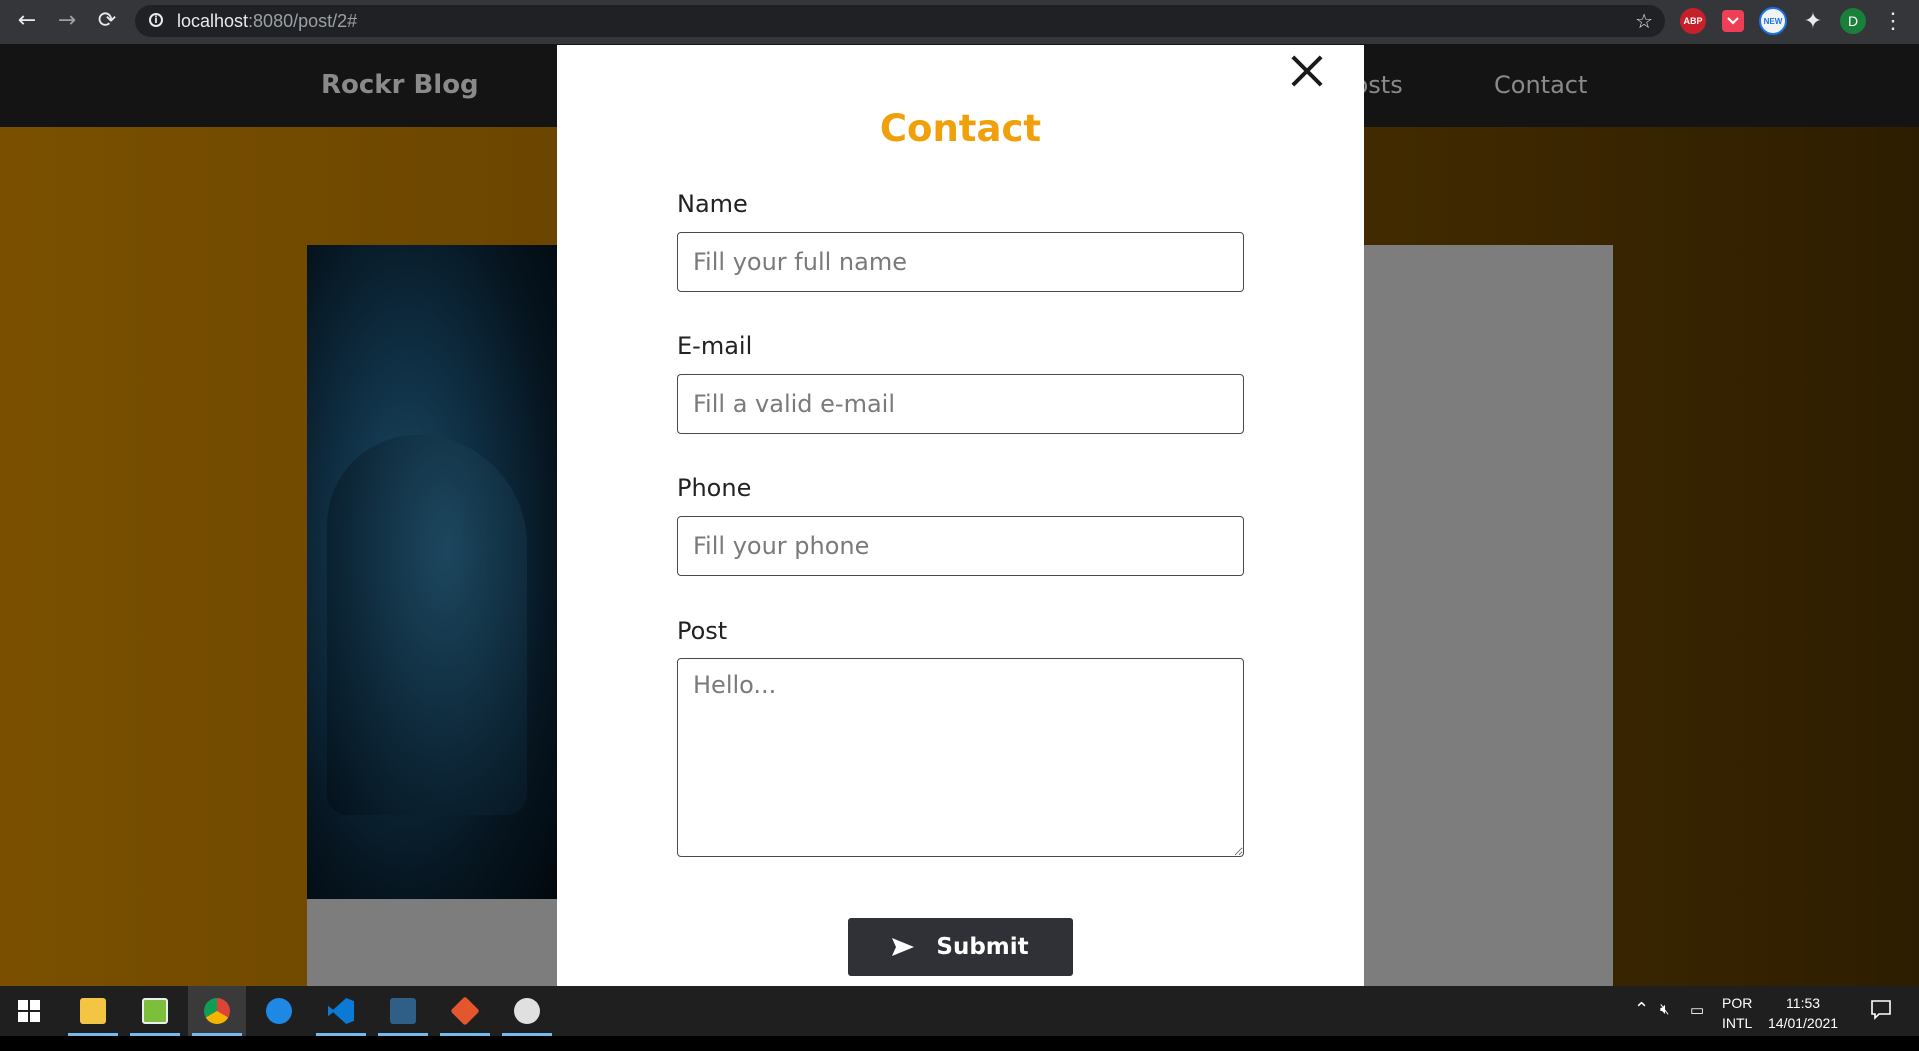 The image size is (1919, 1051). What do you see at coordinates (29, 1011) in the screenshot?
I see `windows-start-icon` at bounding box center [29, 1011].